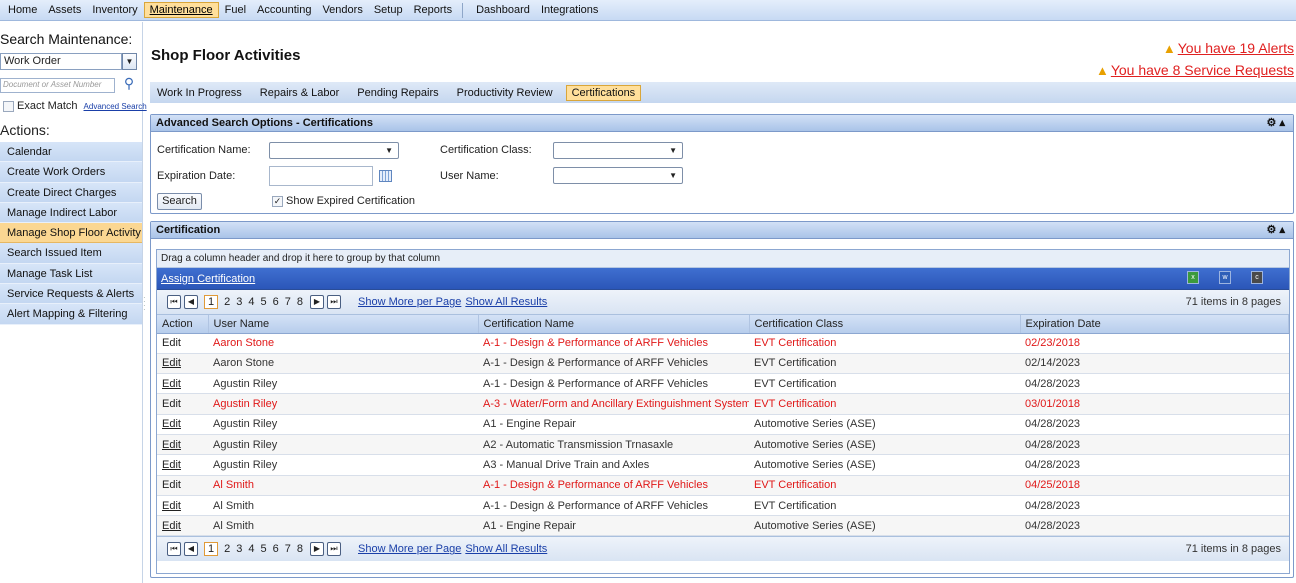  What do you see at coordinates (71, 152) in the screenshot?
I see `sidebar-item-calendar: Calendar` at bounding box center [71, 152].